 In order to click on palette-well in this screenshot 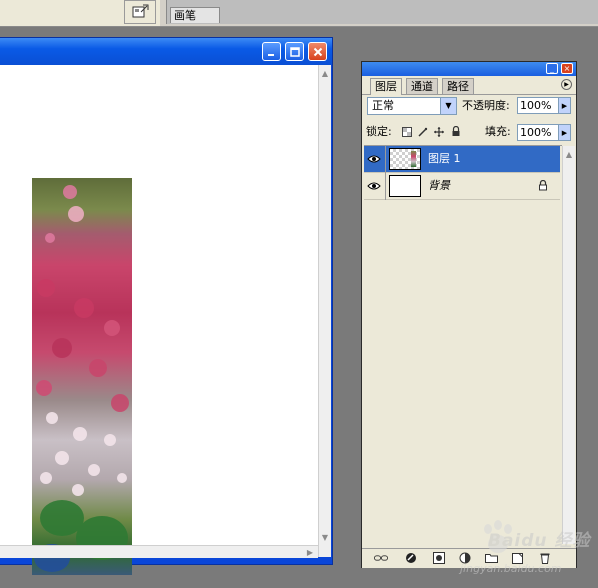, I will do `click(382, 12)`.